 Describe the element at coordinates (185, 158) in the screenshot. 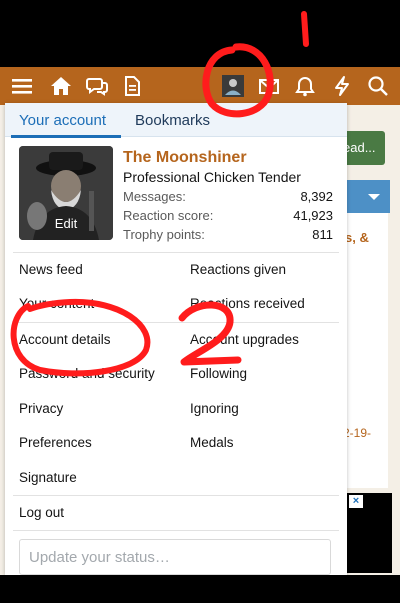

I see `username-link: The Moonshiner` at that location.